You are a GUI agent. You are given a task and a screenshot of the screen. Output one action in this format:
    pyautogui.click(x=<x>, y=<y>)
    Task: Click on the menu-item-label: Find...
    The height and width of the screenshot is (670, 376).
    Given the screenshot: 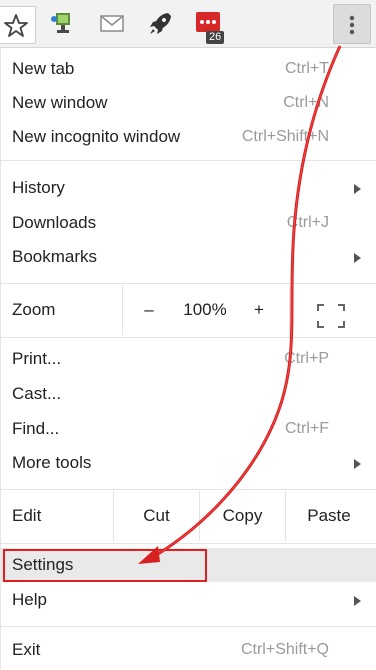 What is the action you would take?
    pyautogui.click(x=36, y=428)
    